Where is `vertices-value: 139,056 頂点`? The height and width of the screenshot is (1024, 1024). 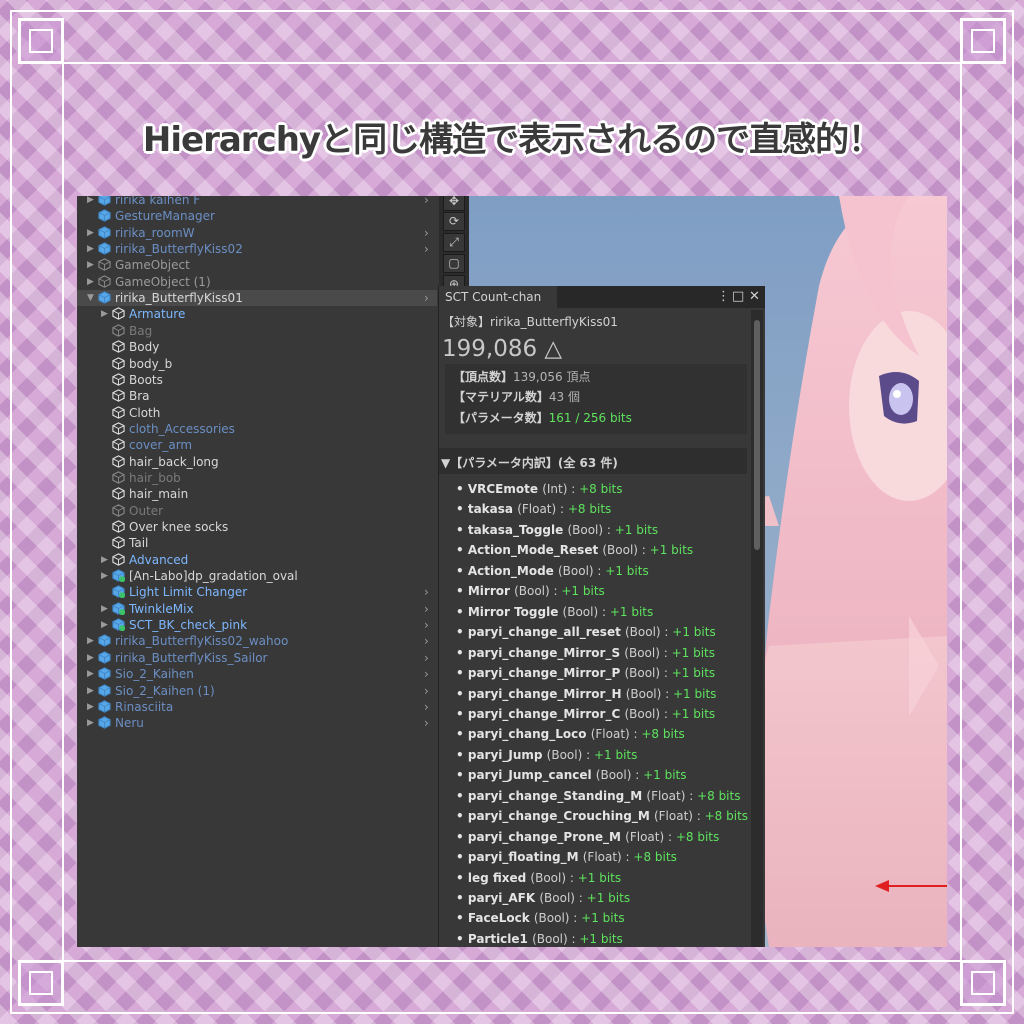
vertices-value: 139,056 頂点 is located at coordinates (552, 377).